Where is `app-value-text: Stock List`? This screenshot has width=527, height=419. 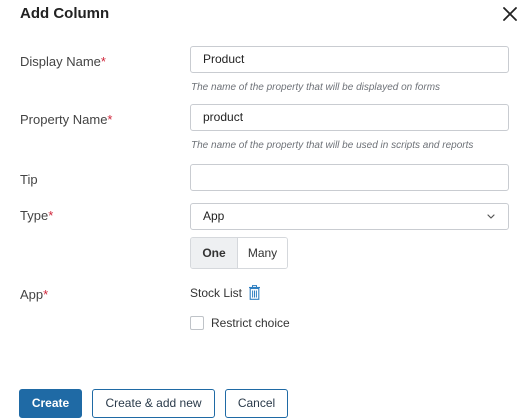 app-value-text: Stock List is located at coordinates (216, 293).